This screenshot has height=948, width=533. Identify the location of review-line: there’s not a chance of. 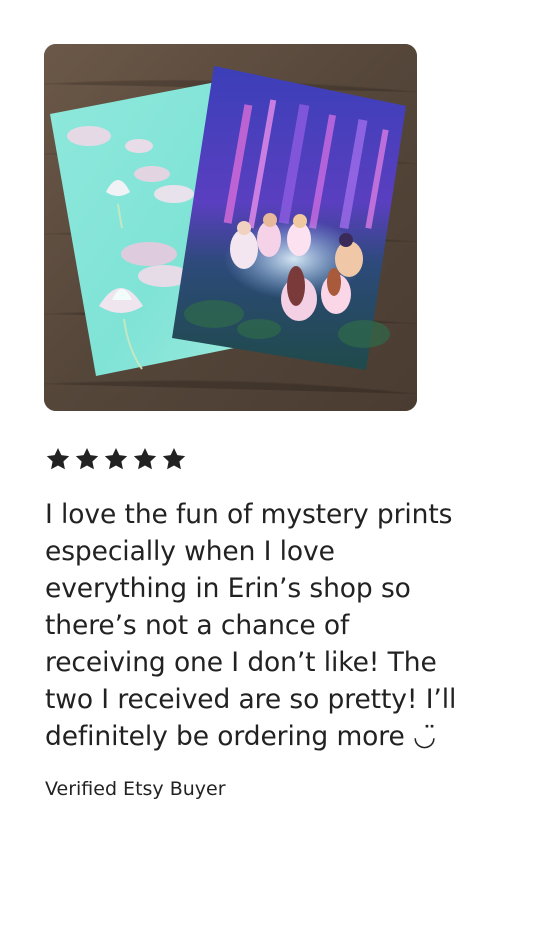
(197, 625).